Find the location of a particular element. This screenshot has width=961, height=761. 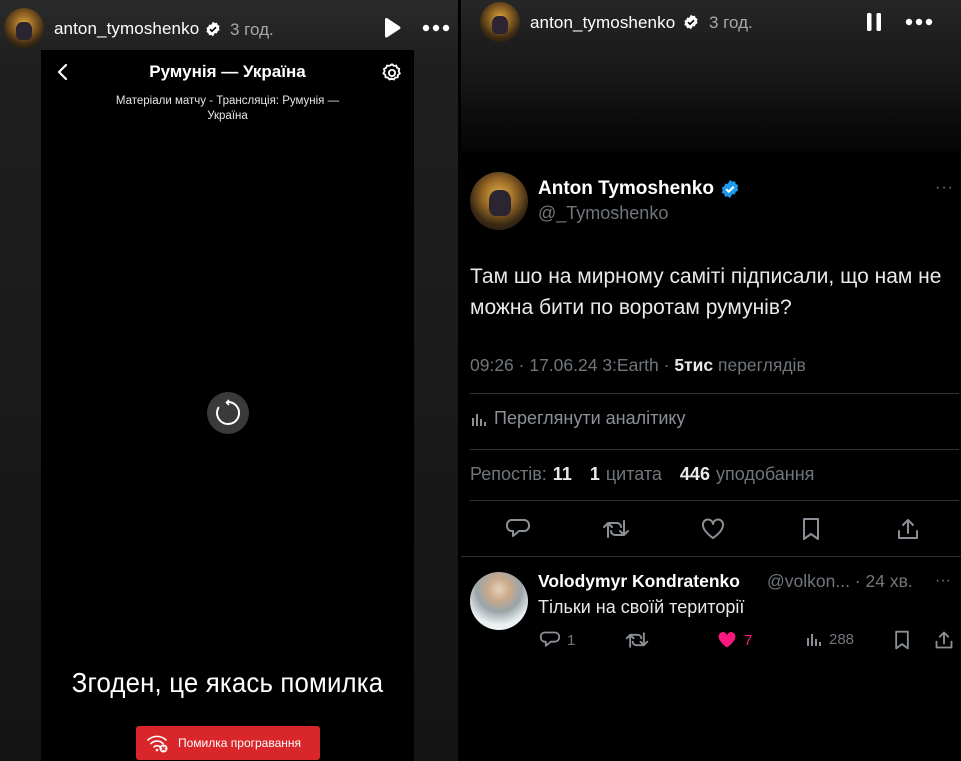

verified-badge-icon is located at coordinates (730, 189).